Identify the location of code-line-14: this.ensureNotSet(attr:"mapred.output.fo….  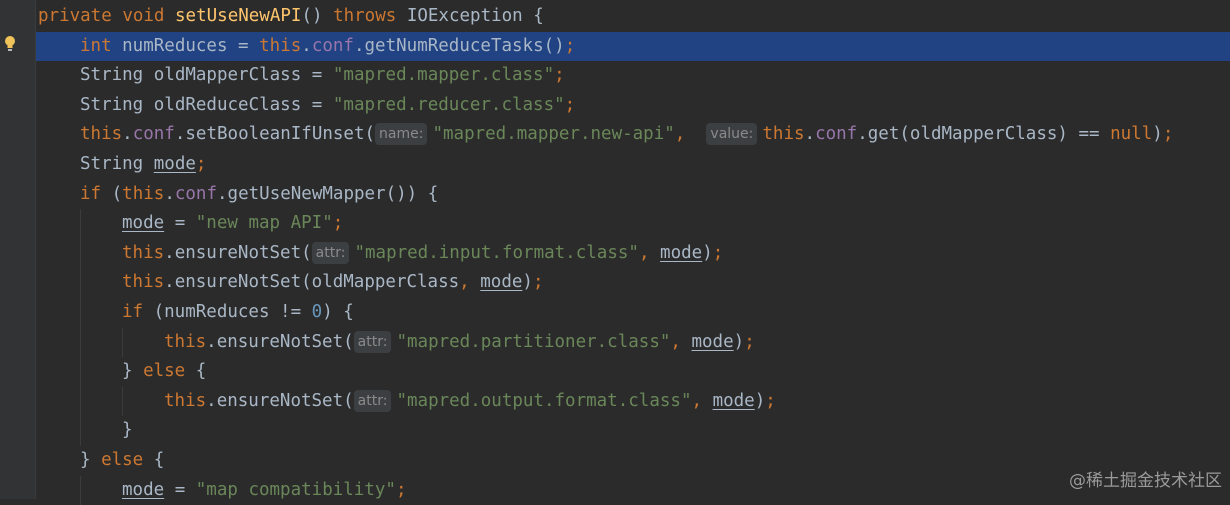
(633, 402).